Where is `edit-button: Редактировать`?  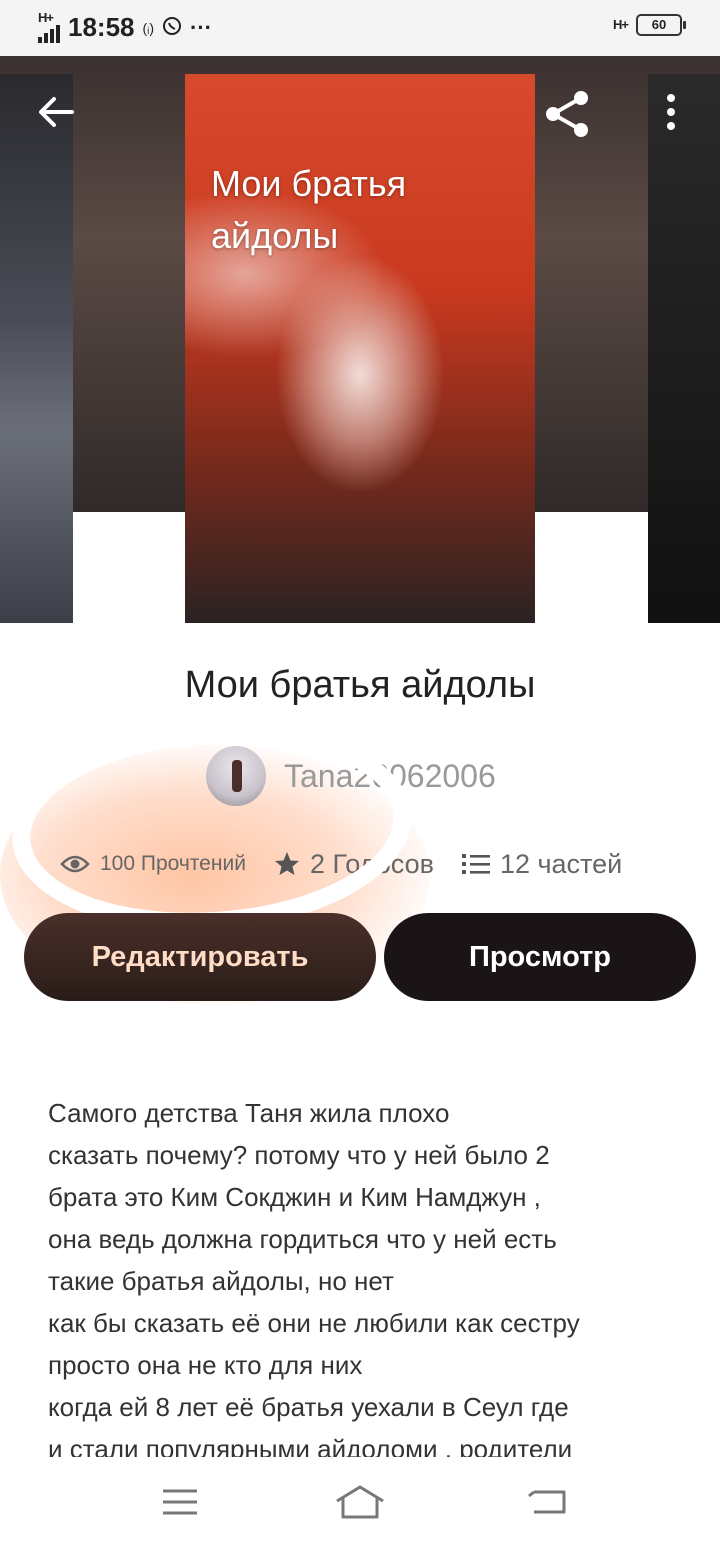
edit-button: Редактировать is located at coordinates (200, 957).